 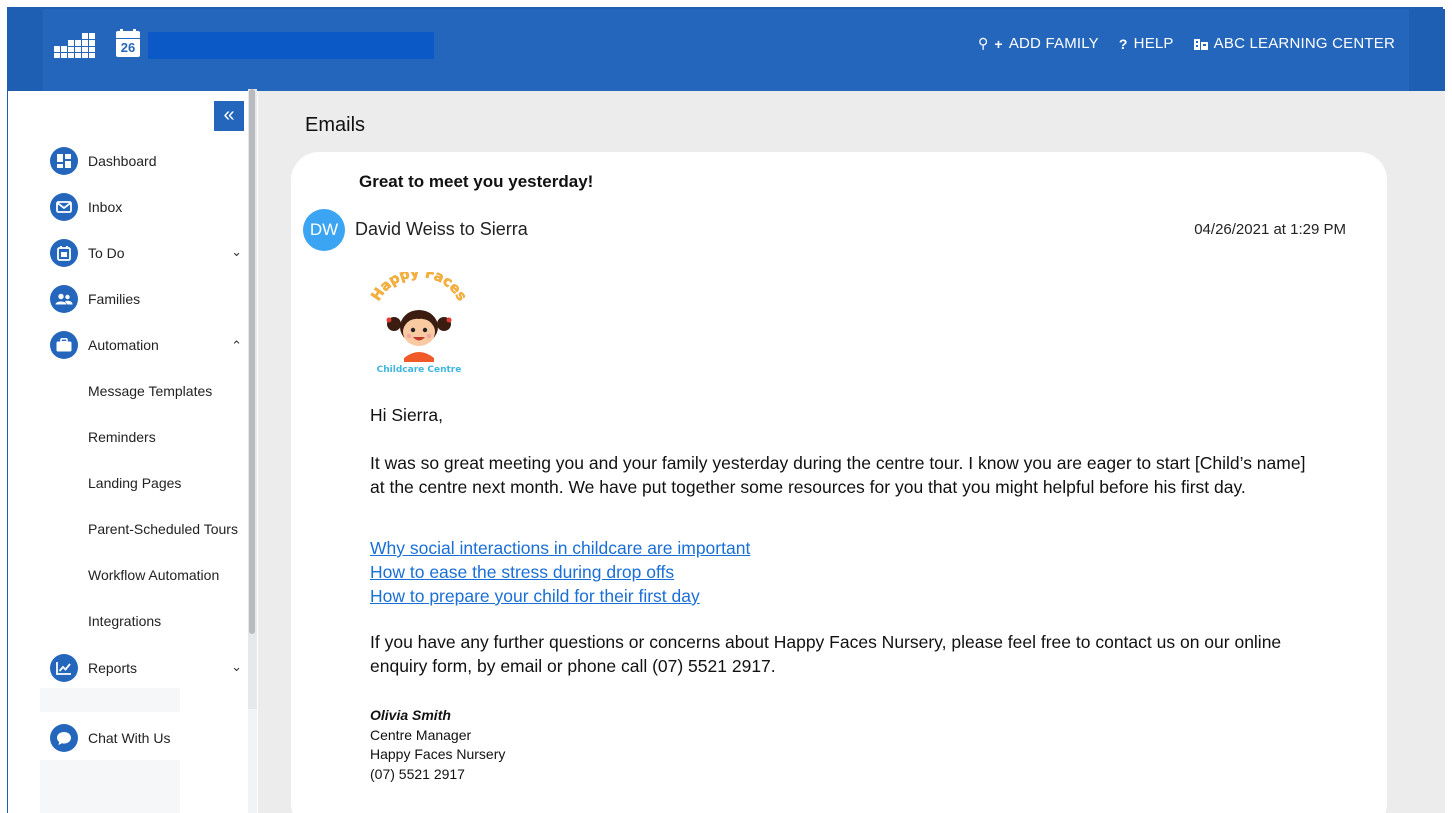 I want to click on calendar-top, so click(x=128, y=34).